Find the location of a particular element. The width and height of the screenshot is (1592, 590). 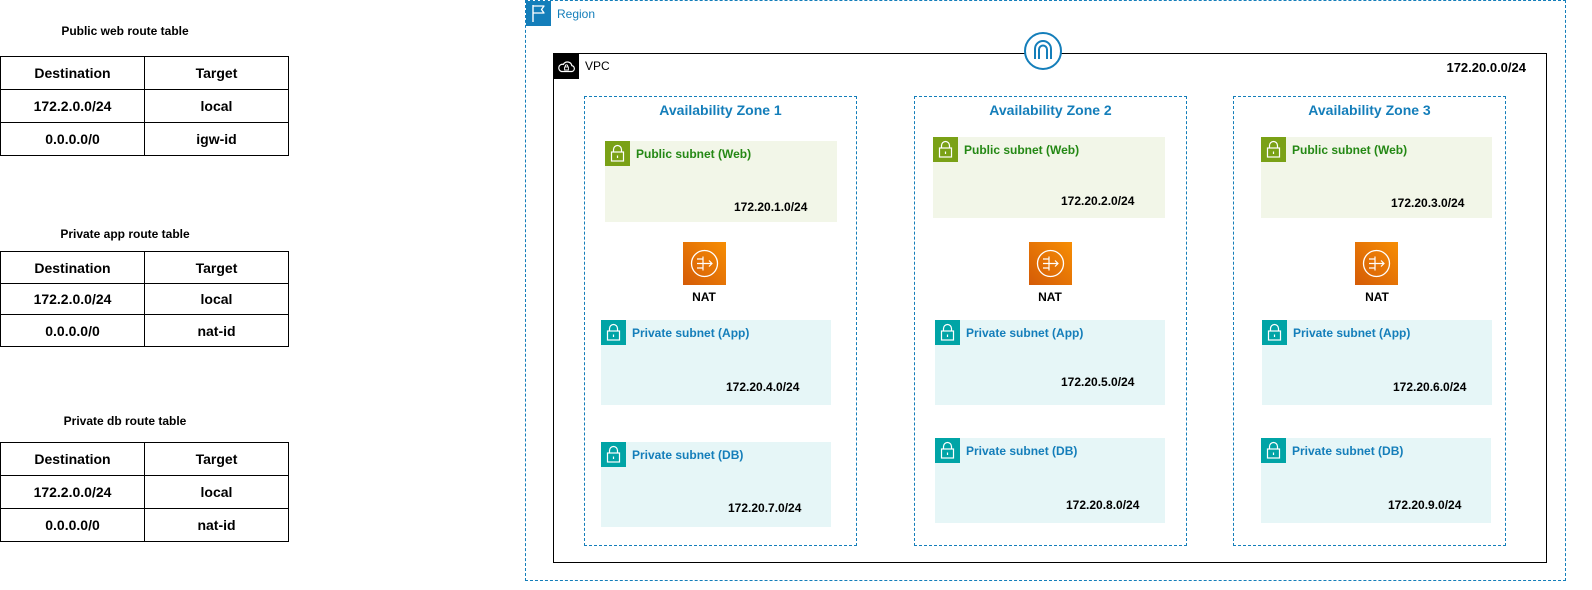

vpc-cidr: 172.20.0.0/24 is located at coordinates (1486, 67).